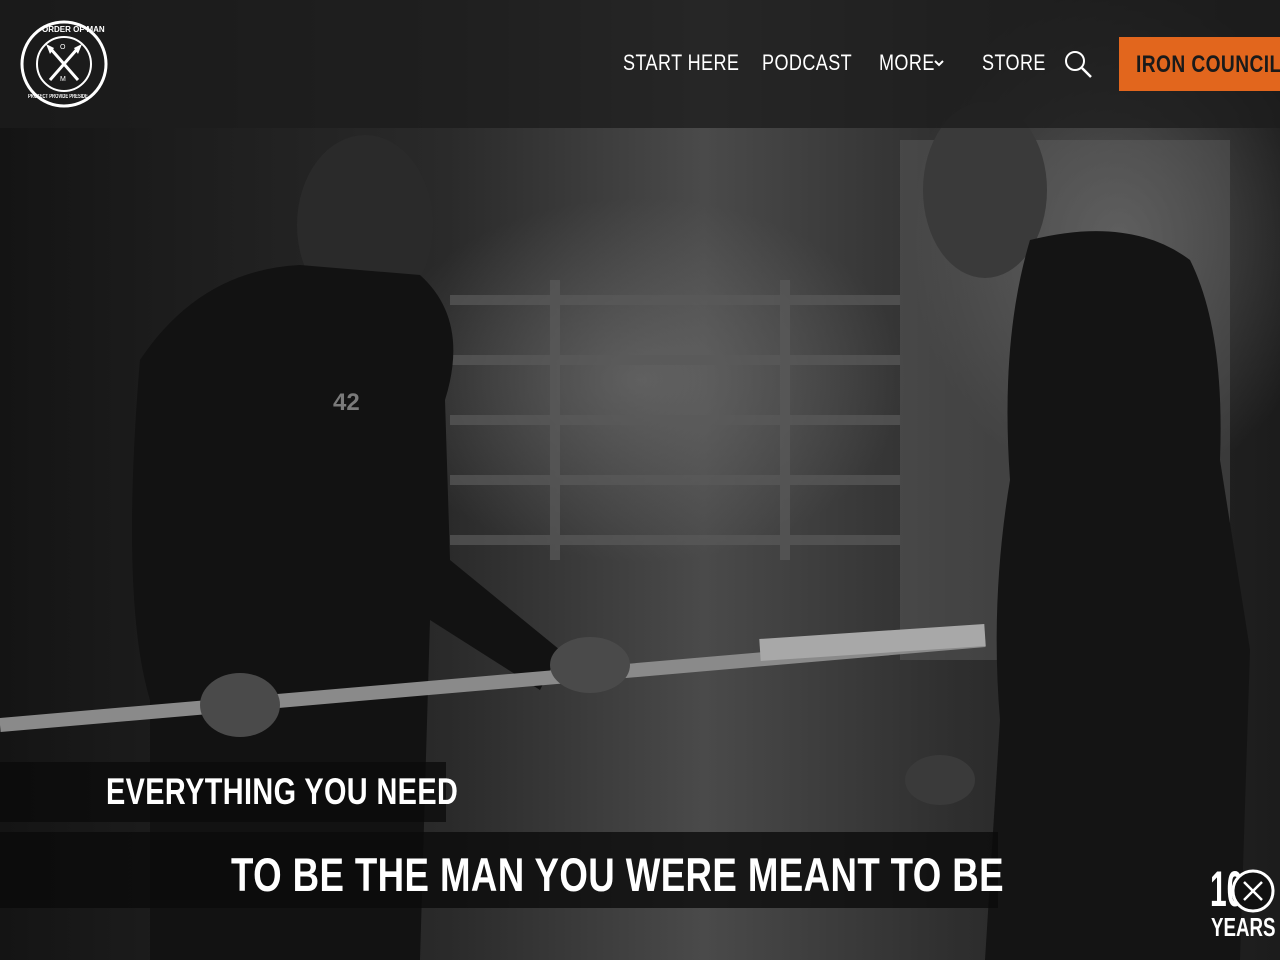 The width and height of the screenshot is (1280, 960). Describe the element at coordinates (1078, 64) in the screenshot. I see `search-icon` at that location.